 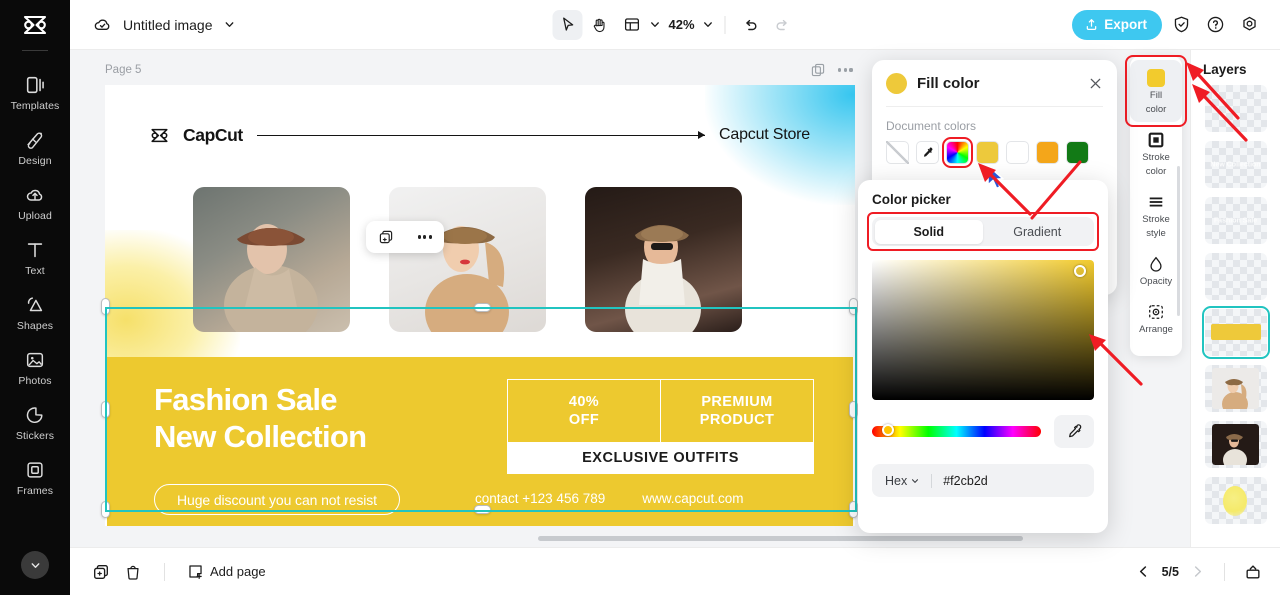 I want to click on design-store-text: Capcut Store, so click(x=764, y=134).